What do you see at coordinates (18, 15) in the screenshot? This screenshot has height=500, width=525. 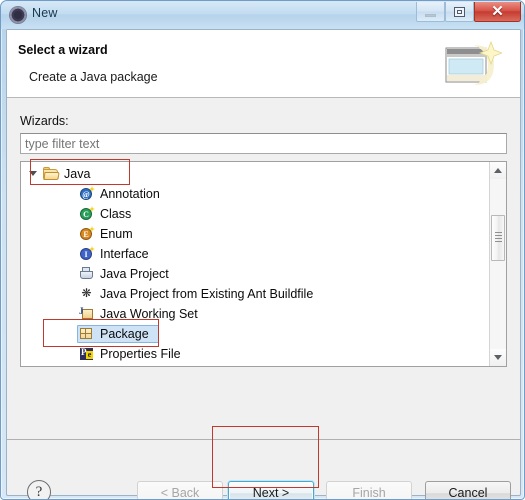 I see `eclipse-new-icon` at bounding box center [18, 15].